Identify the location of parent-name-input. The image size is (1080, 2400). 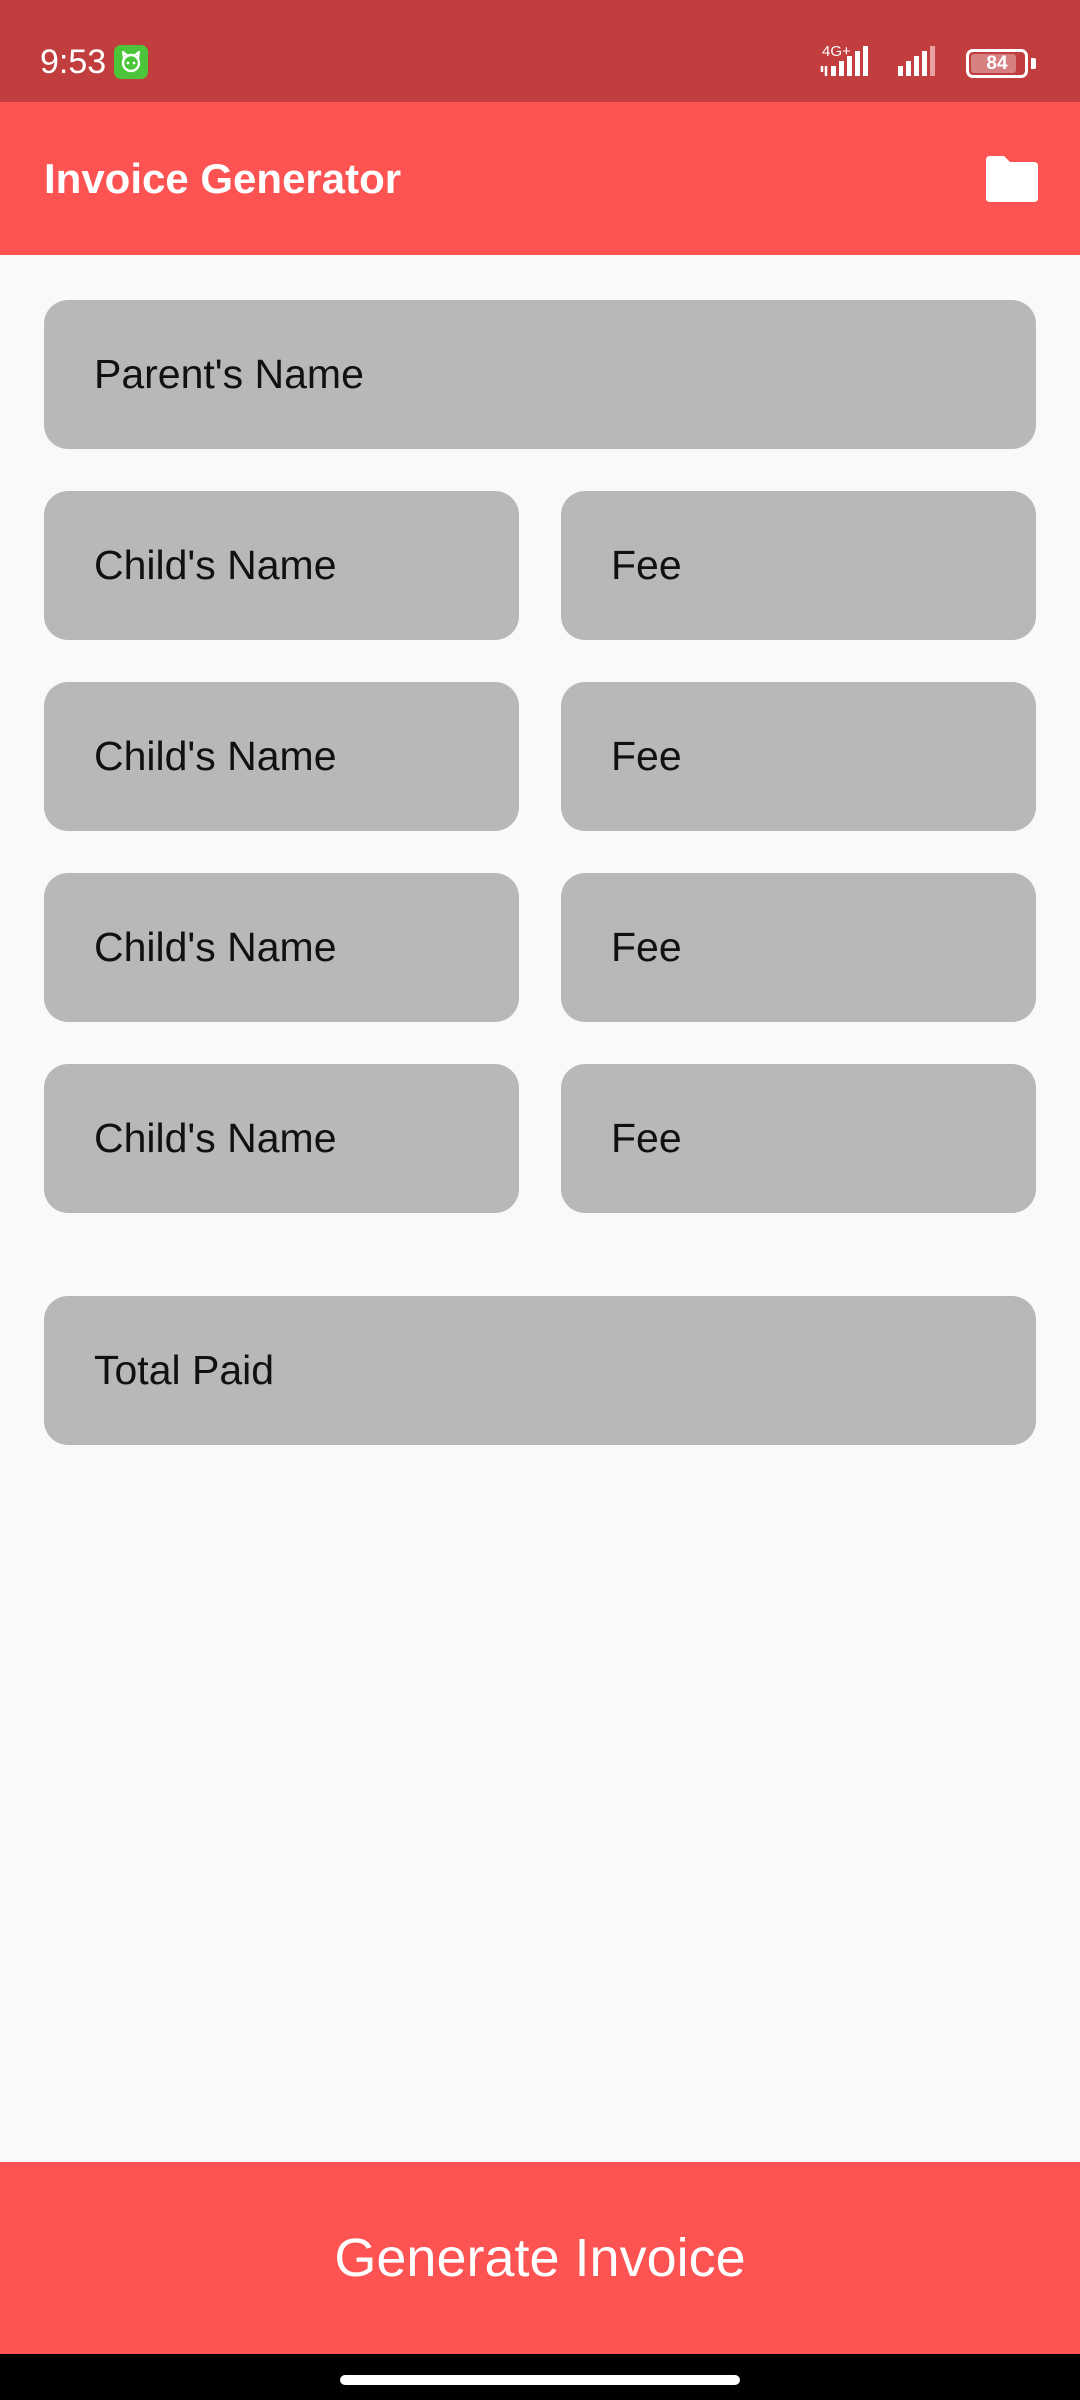
(540, 374).